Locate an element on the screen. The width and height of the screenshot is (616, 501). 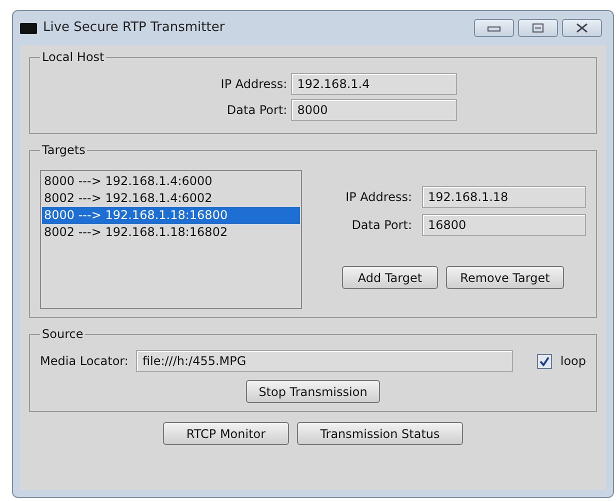
media-locator-field: file:///h:/455.MPG is located at coordinates (325, 361).